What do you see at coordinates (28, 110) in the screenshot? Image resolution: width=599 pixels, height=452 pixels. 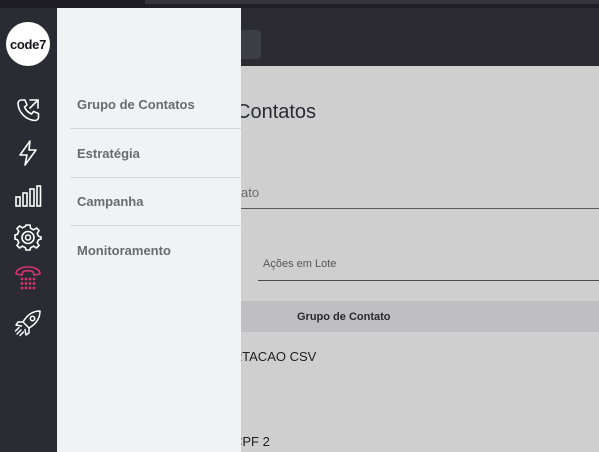 I see `phone-call-icon` at bounding box center [28, 110].